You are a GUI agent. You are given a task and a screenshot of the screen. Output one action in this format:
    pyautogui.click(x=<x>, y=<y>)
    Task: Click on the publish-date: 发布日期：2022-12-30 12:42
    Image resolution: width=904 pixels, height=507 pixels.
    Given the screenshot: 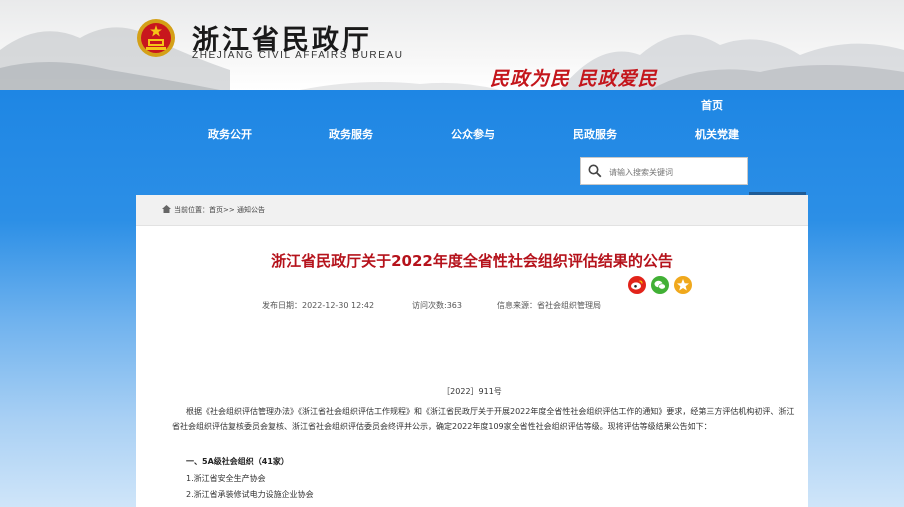 What is the action you would take?
    pyautogui.click(x=318, y=305)
    